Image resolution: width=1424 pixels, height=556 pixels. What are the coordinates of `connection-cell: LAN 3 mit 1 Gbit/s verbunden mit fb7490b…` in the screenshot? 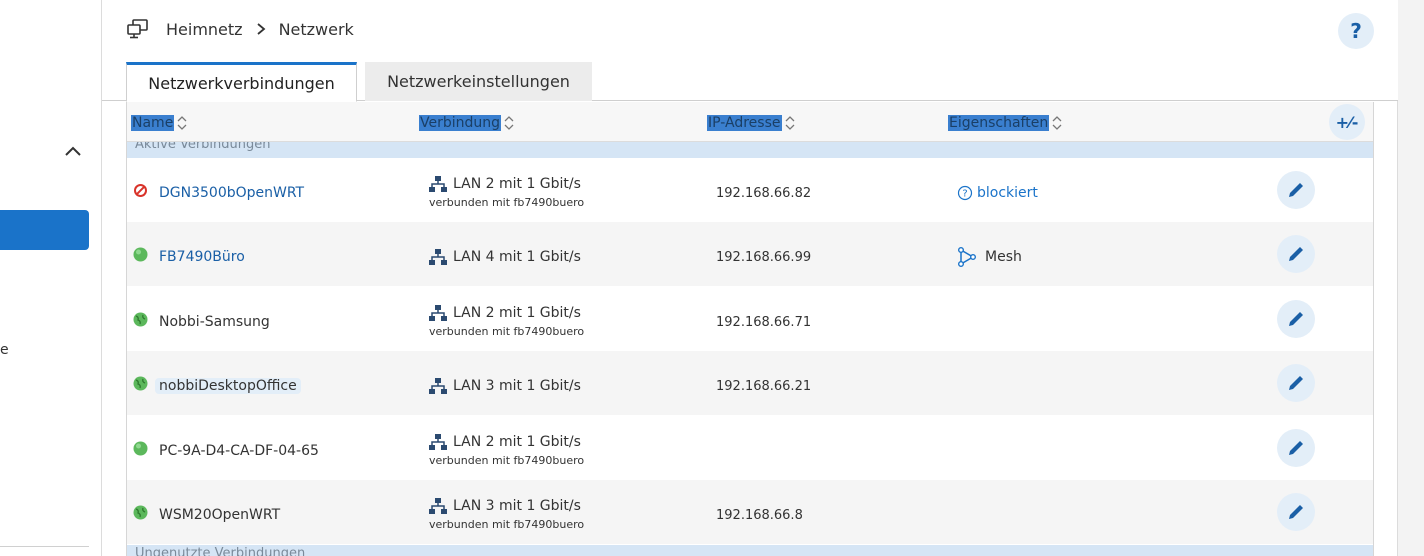 It's located at (506, 514).